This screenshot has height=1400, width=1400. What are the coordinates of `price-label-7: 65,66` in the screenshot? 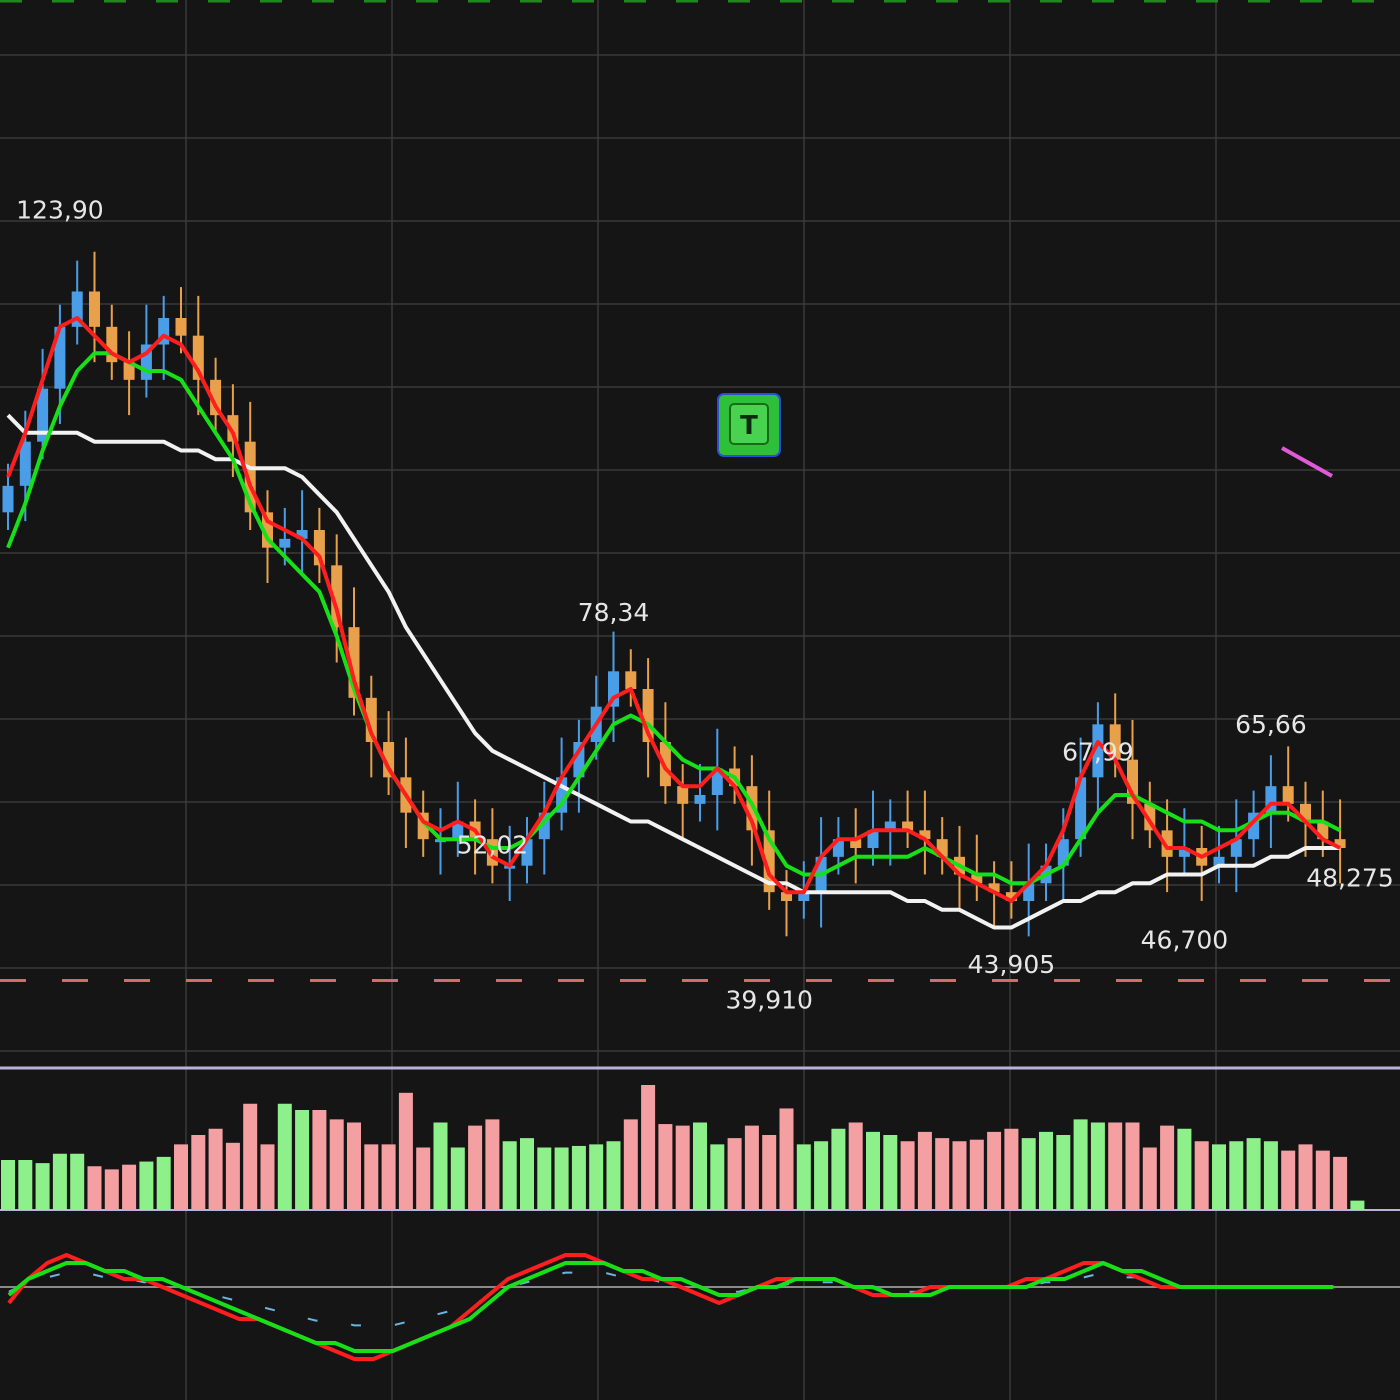 It's located at (1271, 724).